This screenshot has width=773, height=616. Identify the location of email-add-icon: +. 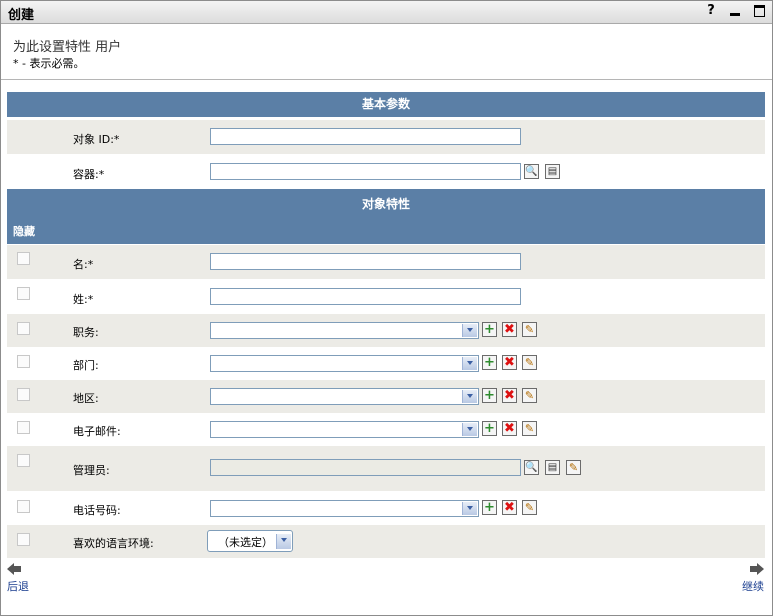
(489, 428).